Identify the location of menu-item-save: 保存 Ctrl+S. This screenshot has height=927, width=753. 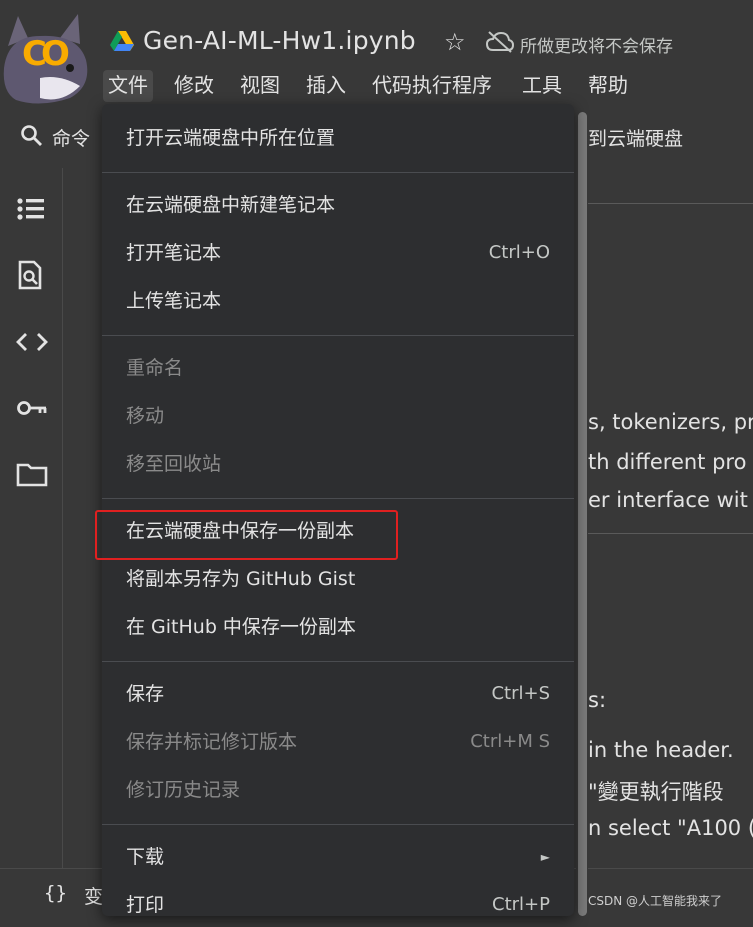
(338, 694).